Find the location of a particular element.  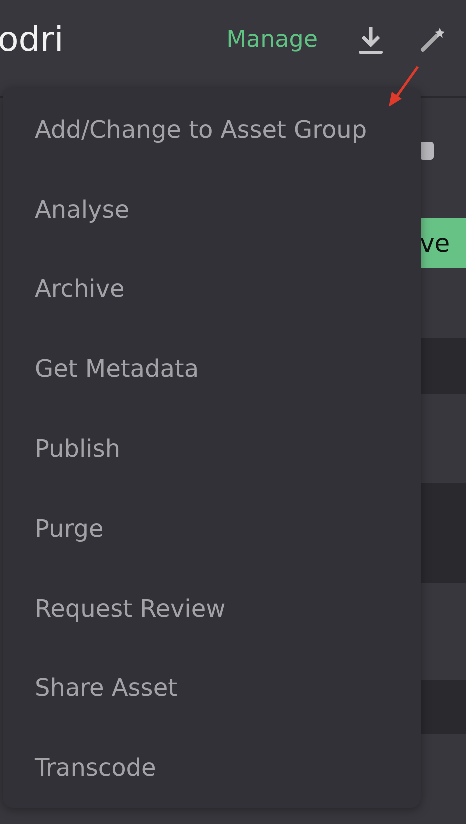

menu-item: Publish is located at coordinates (212, 449).